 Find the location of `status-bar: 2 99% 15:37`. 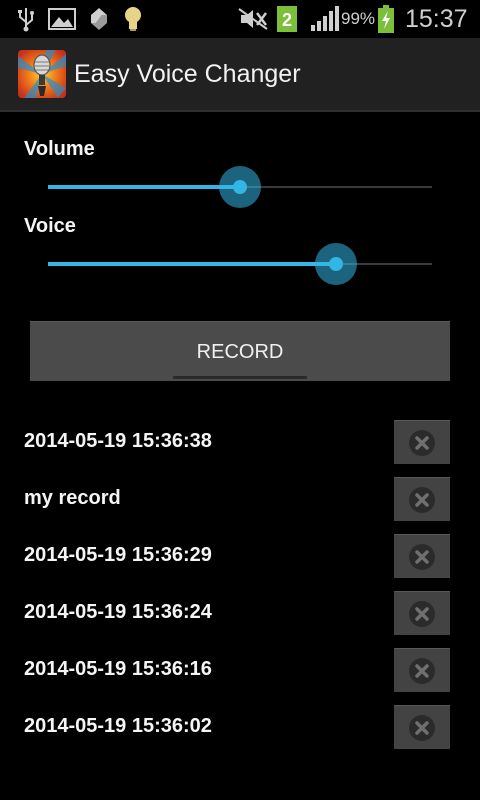

status-bar: 2 99% 15:37 is located at coordinates (240, 19).